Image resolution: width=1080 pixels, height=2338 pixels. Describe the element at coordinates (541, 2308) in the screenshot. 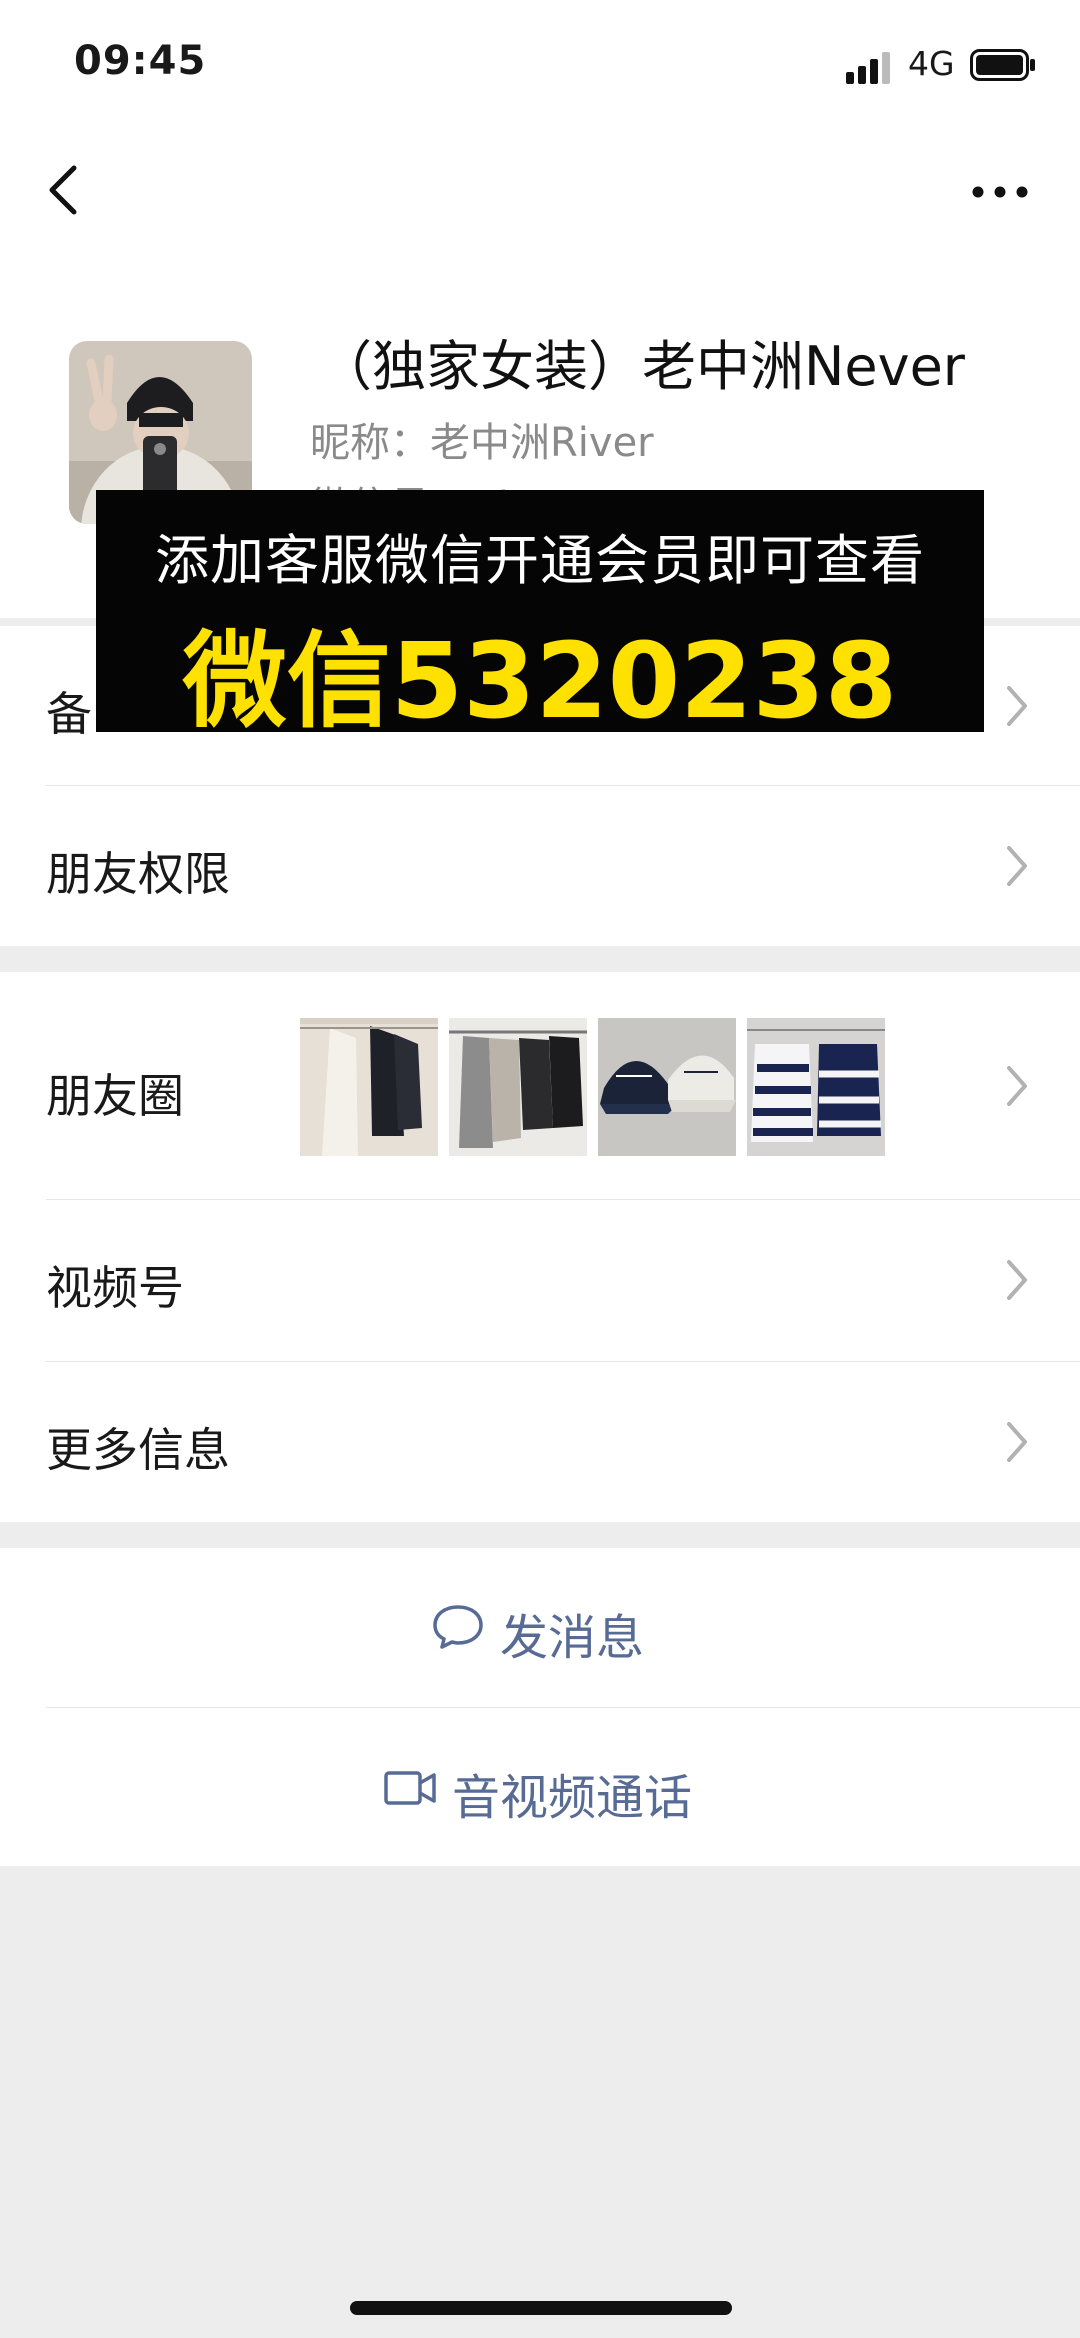

I see `home-indicator` at that location.